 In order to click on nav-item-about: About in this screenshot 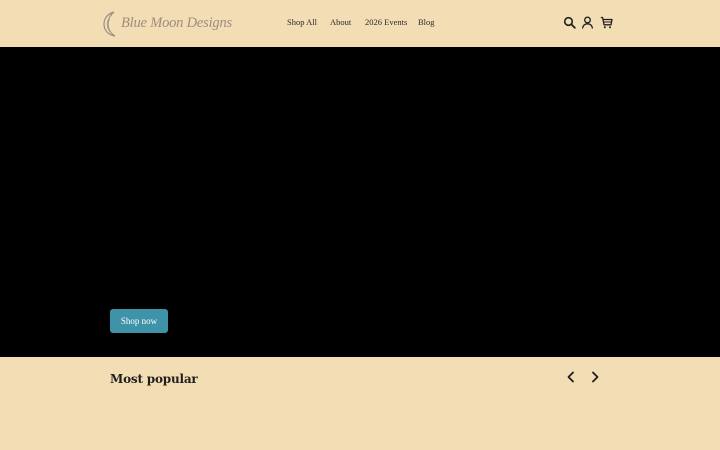, I will do `click(340, 22)`.